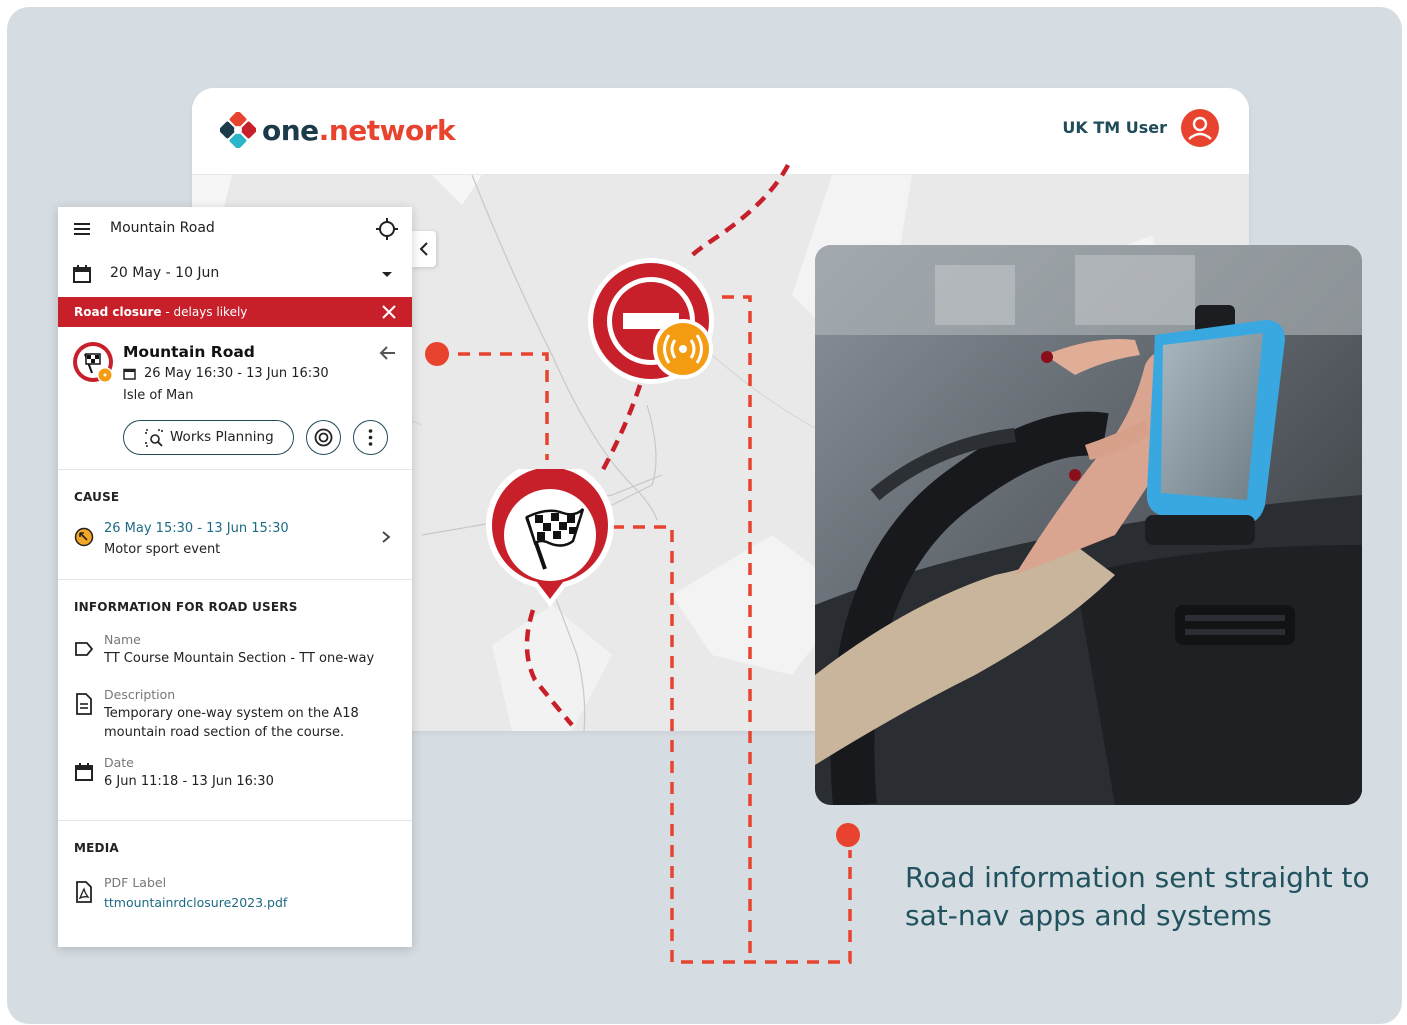 Image resolution: width=1407 pixels, height=1025 pixels. I want to click on arrow-left-icon, so click(388, 353).